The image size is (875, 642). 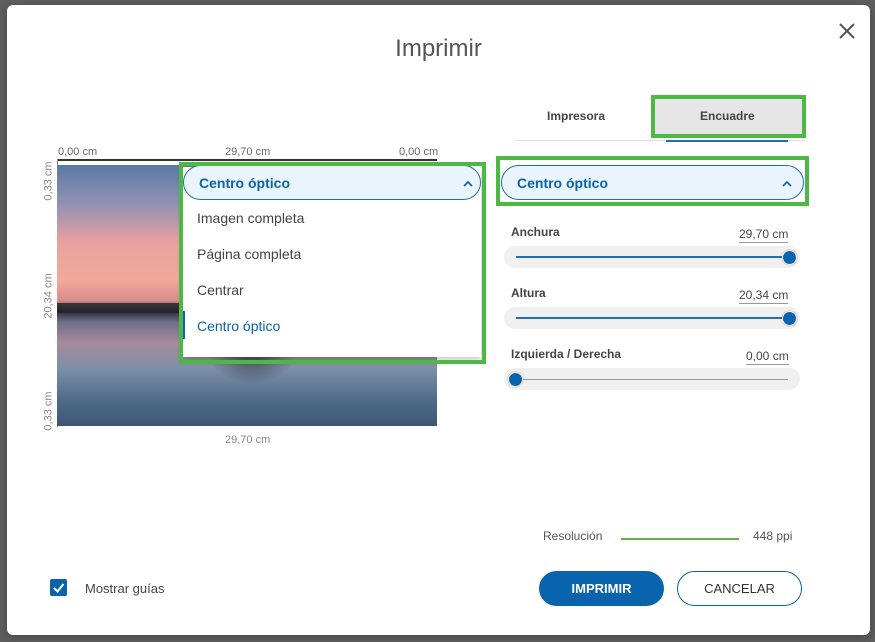 I want to click on tab-framing: Encuadre, so click(x=727, y=116).